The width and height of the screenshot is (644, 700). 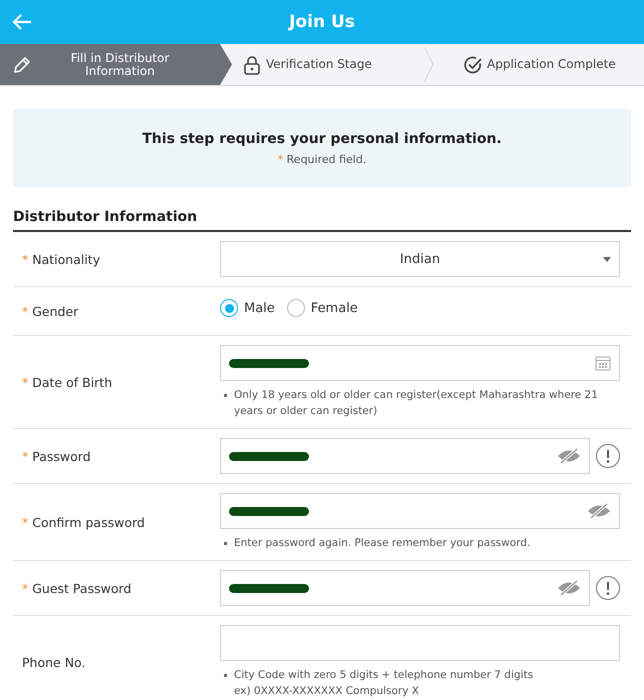 I want to click on field-label: Phone No., so click(x=53, y=663).